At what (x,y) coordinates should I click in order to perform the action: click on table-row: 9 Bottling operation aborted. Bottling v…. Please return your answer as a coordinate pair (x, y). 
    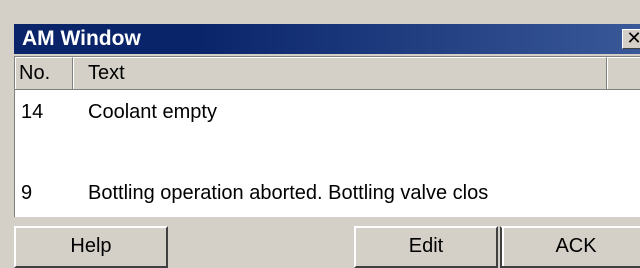
    Looking at the image, I should click on (327, 193).